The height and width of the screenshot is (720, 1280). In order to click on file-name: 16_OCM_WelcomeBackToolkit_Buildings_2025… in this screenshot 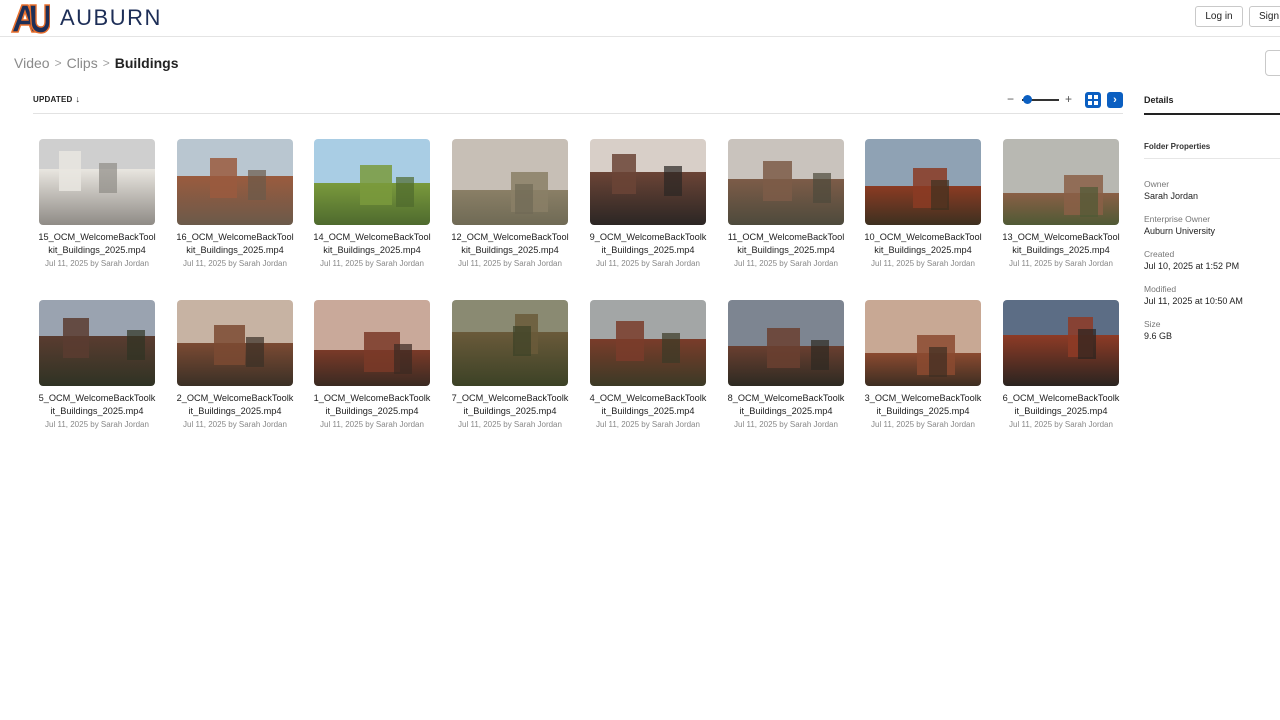, I will do `click(235, 244)`.